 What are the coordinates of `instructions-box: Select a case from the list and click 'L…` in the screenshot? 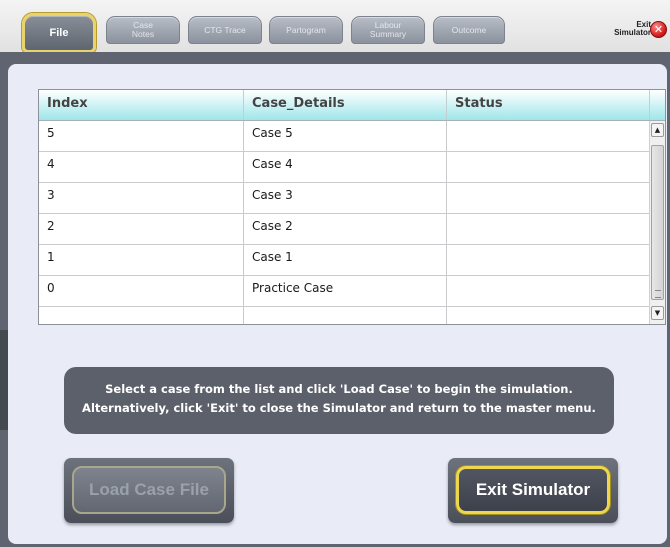 It's located at (339, 400).